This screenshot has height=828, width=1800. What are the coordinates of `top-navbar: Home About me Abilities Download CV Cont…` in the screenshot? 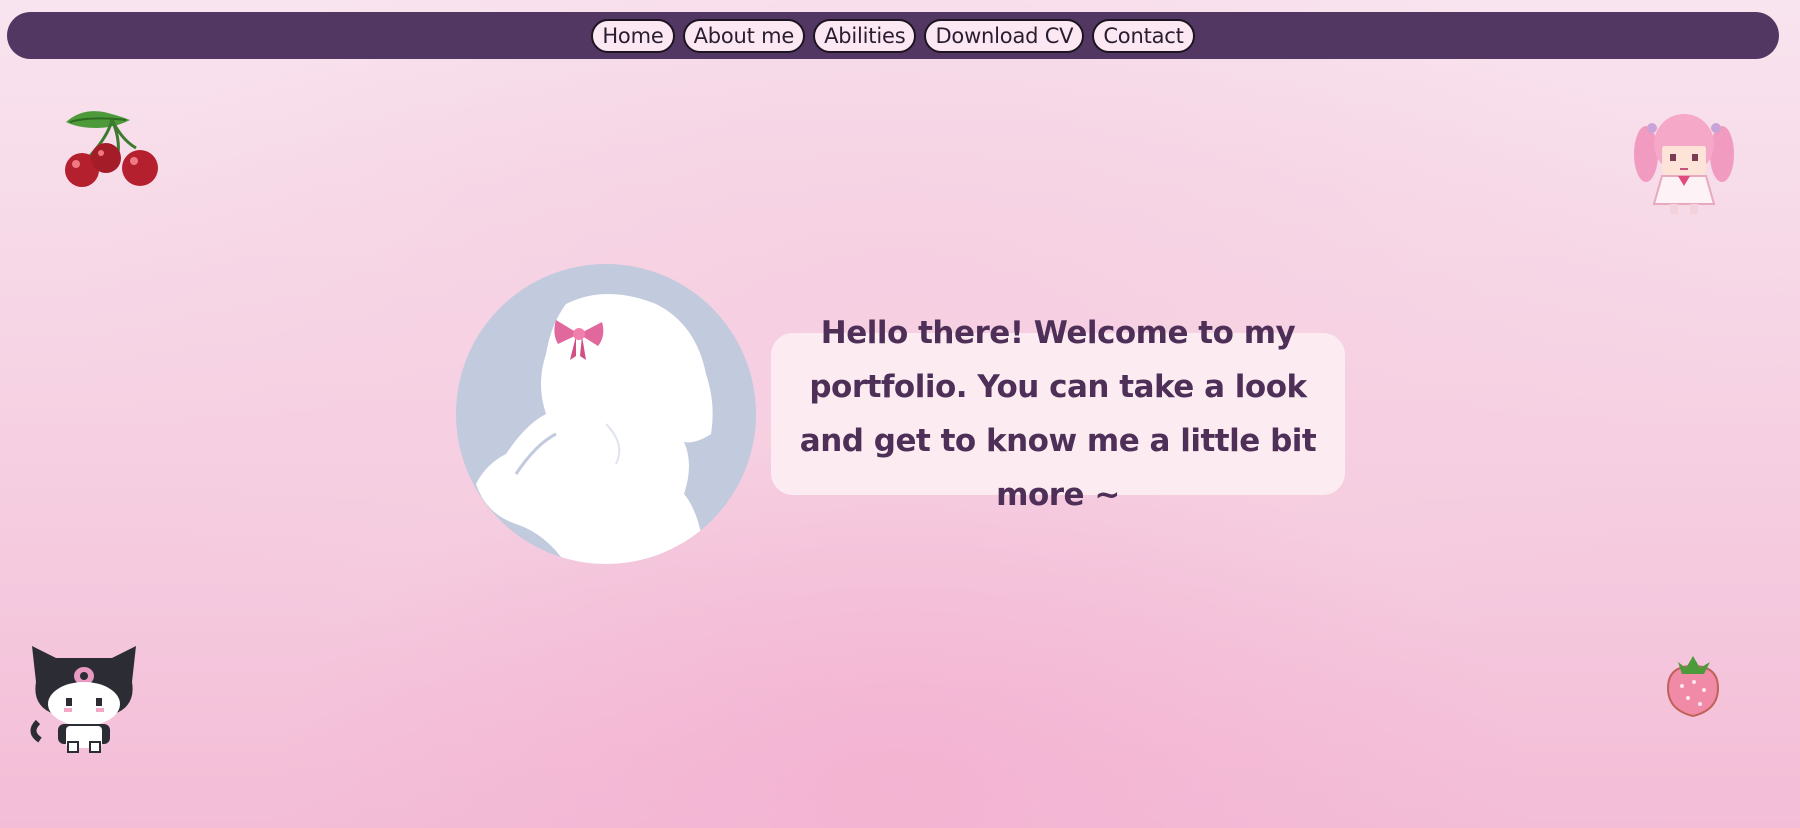 It's located at (893, 35).